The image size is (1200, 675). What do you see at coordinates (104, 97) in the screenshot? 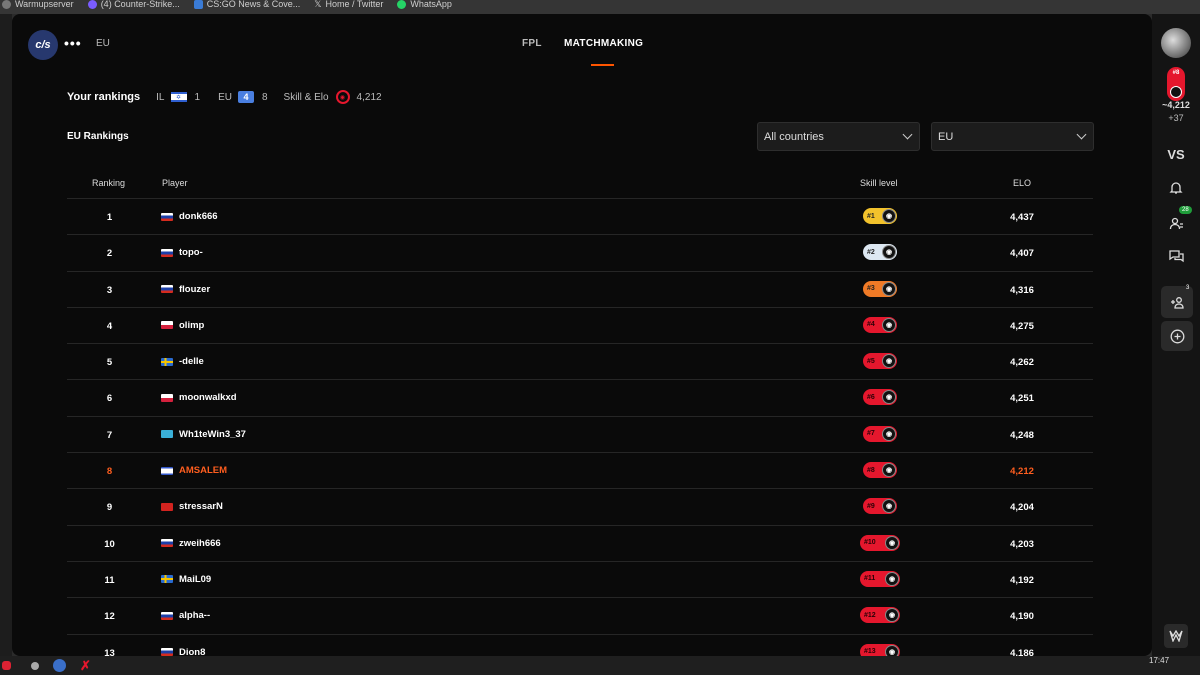
I see `your-rankings-title: Your rankings` at bounding box center [104, 97].